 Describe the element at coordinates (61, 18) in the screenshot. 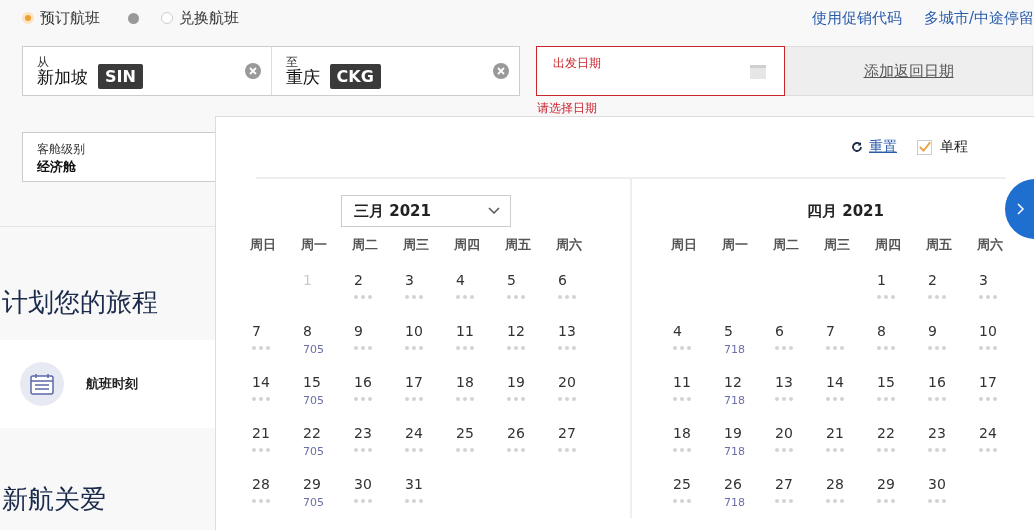

I see `trip-type-radio: 预订航班` at that location.